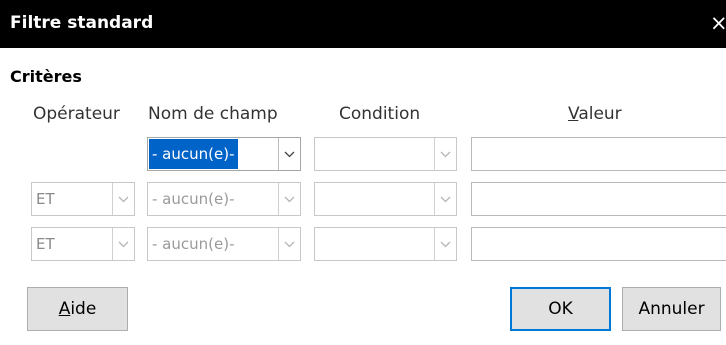 This screenshot has width=726, height=345. What do you see at coordinates (76, 114) in the screenshot?
I see `header-operator: Opérateur` at bounding box center [76, 114].